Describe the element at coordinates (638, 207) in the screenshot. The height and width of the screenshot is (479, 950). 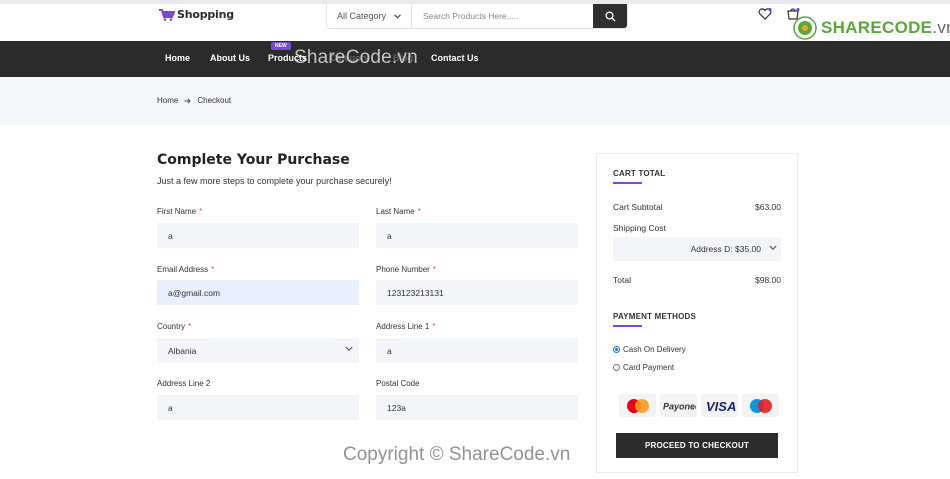
I see `cart-subtotal-label: Cart Subtotal` at that location.